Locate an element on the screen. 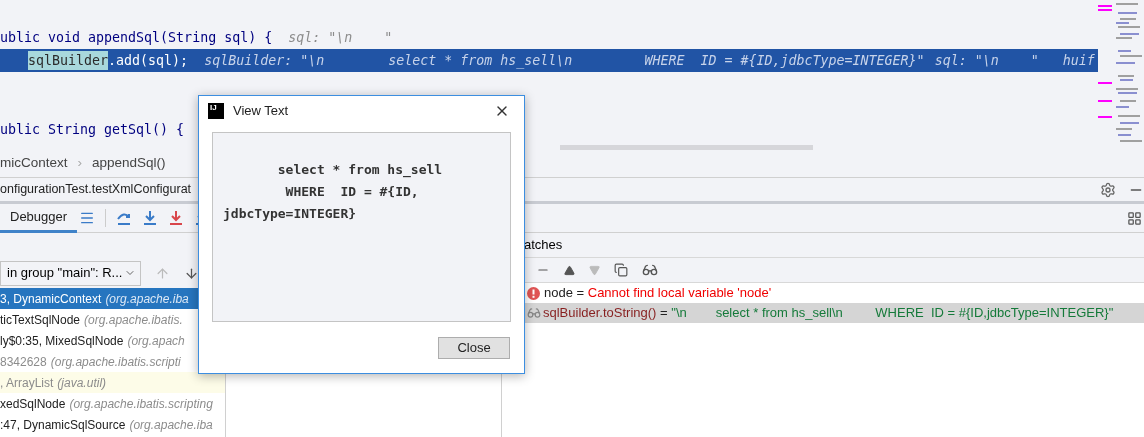 The height and width of the screenshot is (437, 1144). app-logo: IJ is located at coordinates (216, 111).